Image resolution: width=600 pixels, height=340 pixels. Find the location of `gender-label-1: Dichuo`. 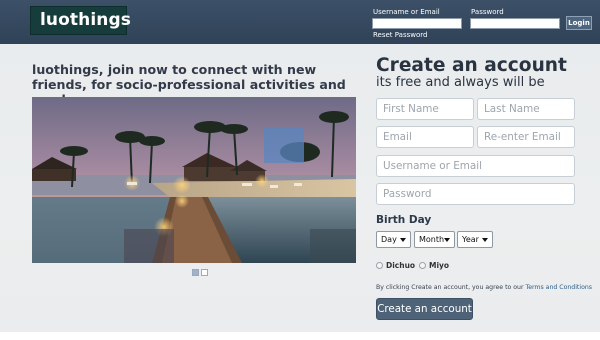

gender-label-1: Dichuo is located at coordinates (401, 265).